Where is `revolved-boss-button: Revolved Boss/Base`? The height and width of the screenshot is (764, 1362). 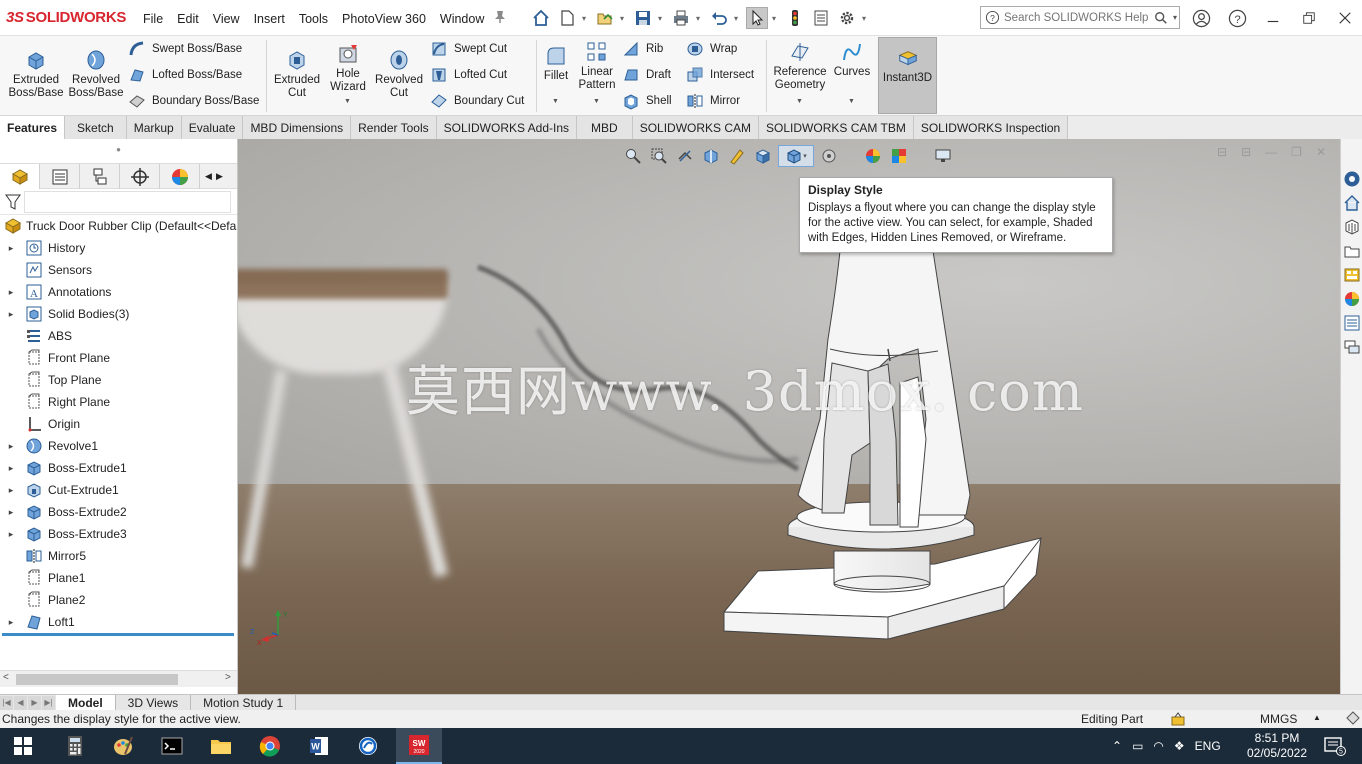
revolved-boss-button: Revolved Boss/Base is located at coordinates (96, 74).